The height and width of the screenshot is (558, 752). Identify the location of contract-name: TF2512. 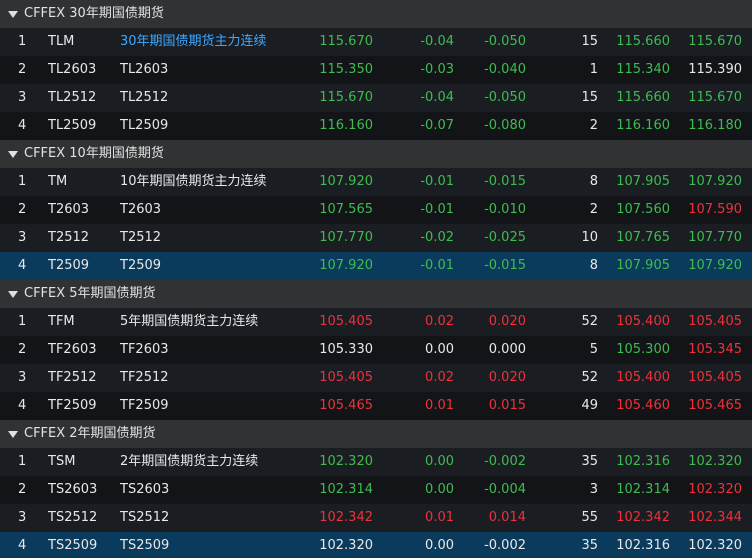
(144, 377).